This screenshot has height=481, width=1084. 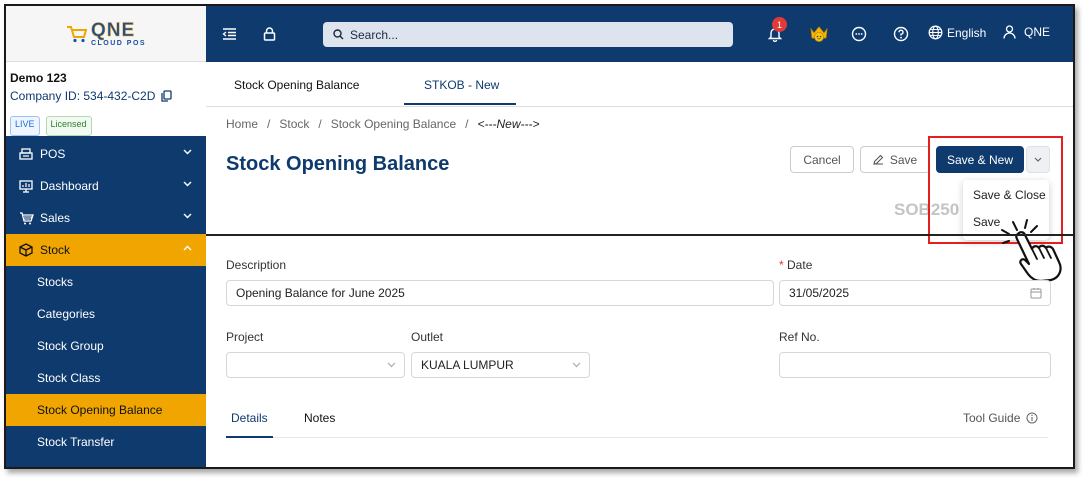 What do you see at coordinates (187, 248) in the screenshot?
I see `chevron-up-icon` at bounding box center [187, 248].